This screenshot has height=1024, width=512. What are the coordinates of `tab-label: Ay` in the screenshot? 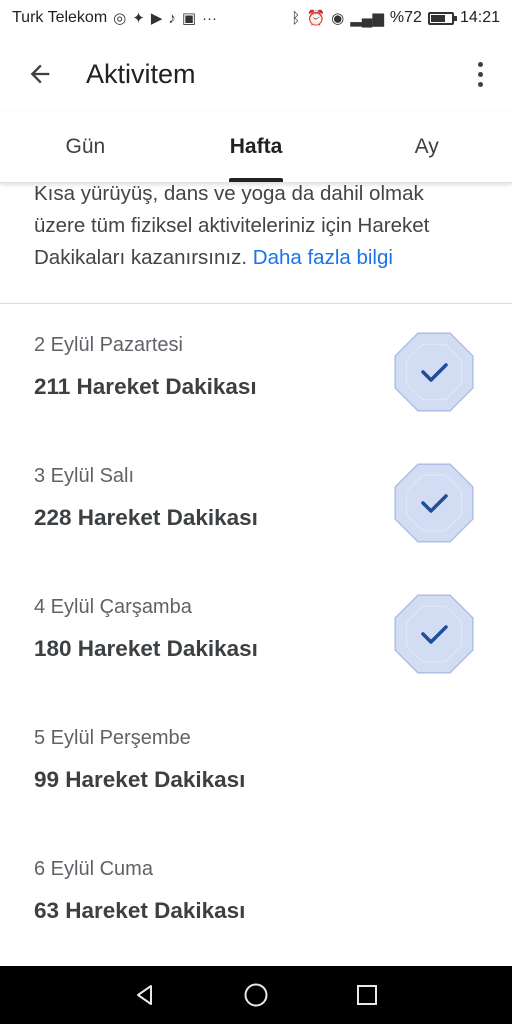 It's located at (426, 146).